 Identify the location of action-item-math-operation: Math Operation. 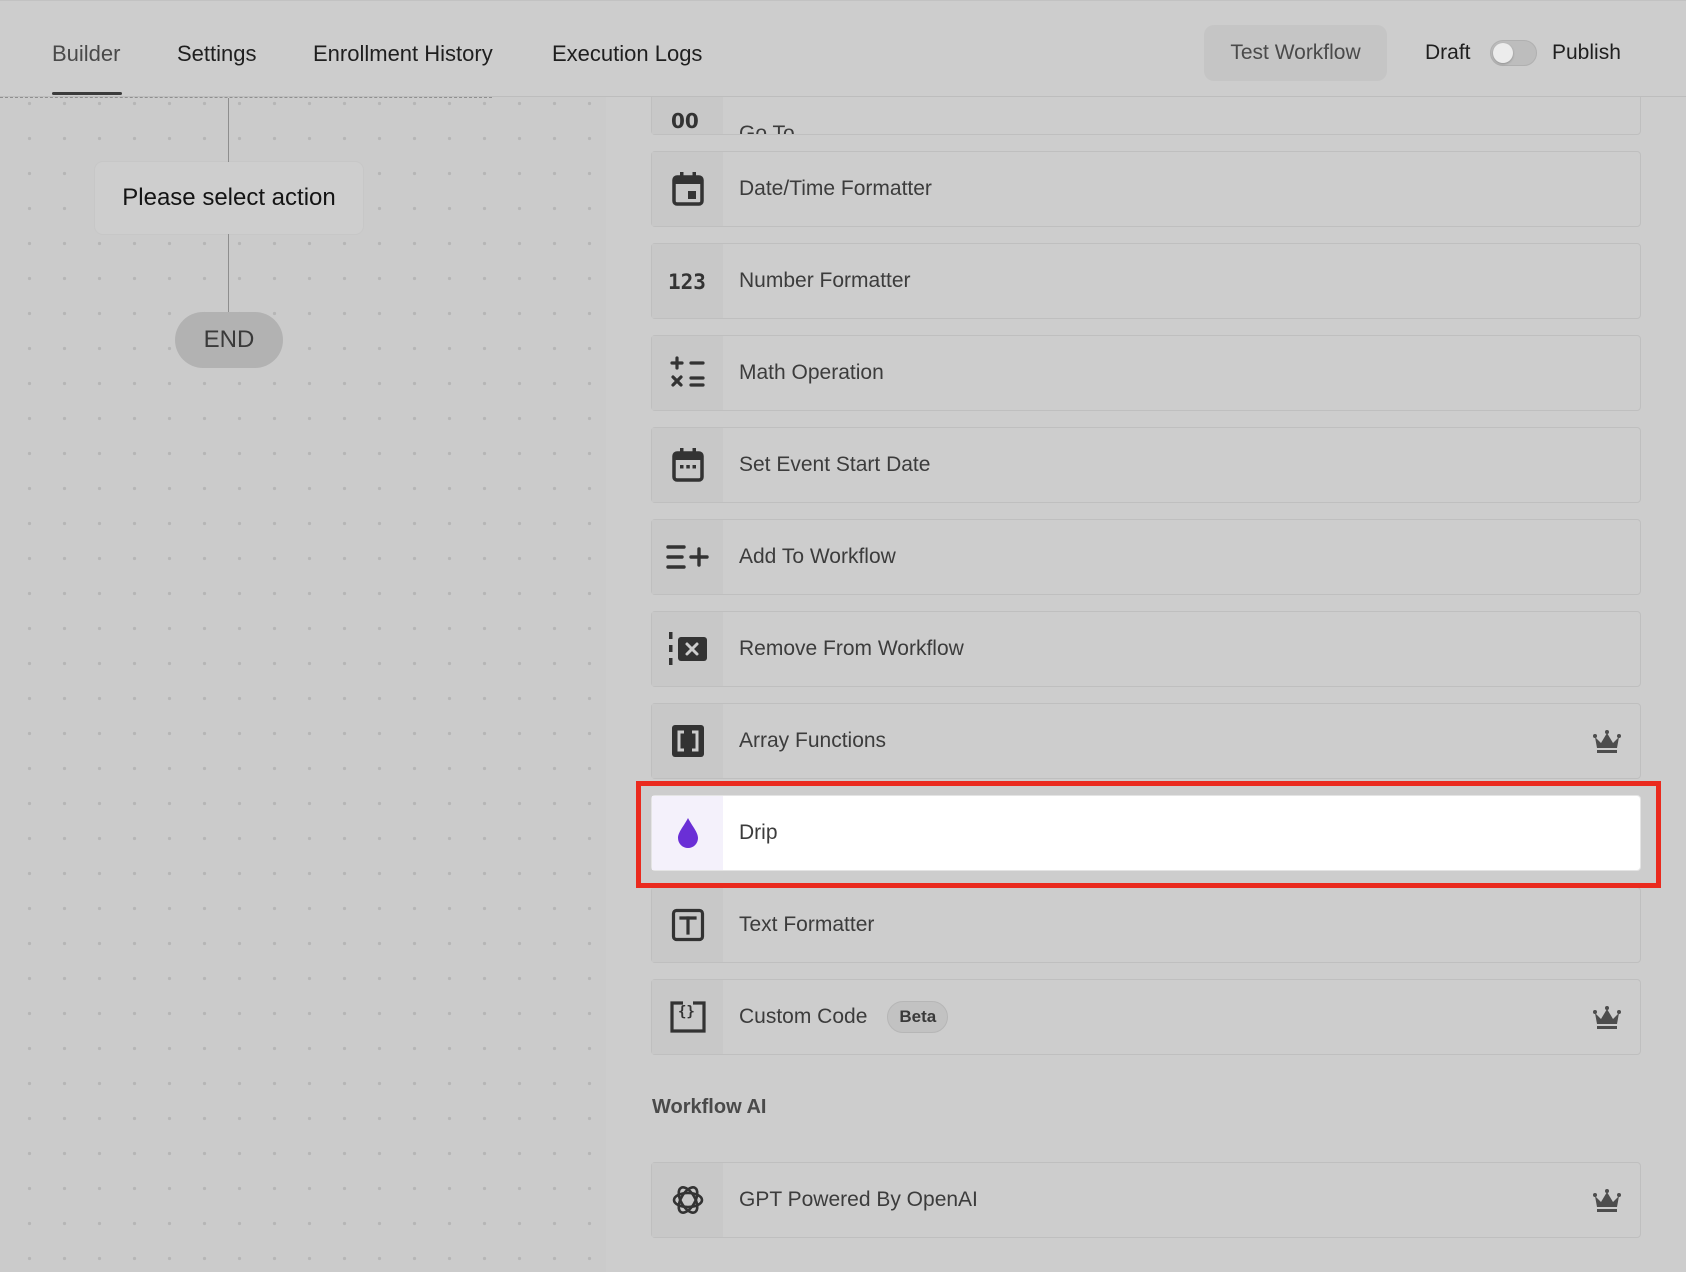
(1146, 373).